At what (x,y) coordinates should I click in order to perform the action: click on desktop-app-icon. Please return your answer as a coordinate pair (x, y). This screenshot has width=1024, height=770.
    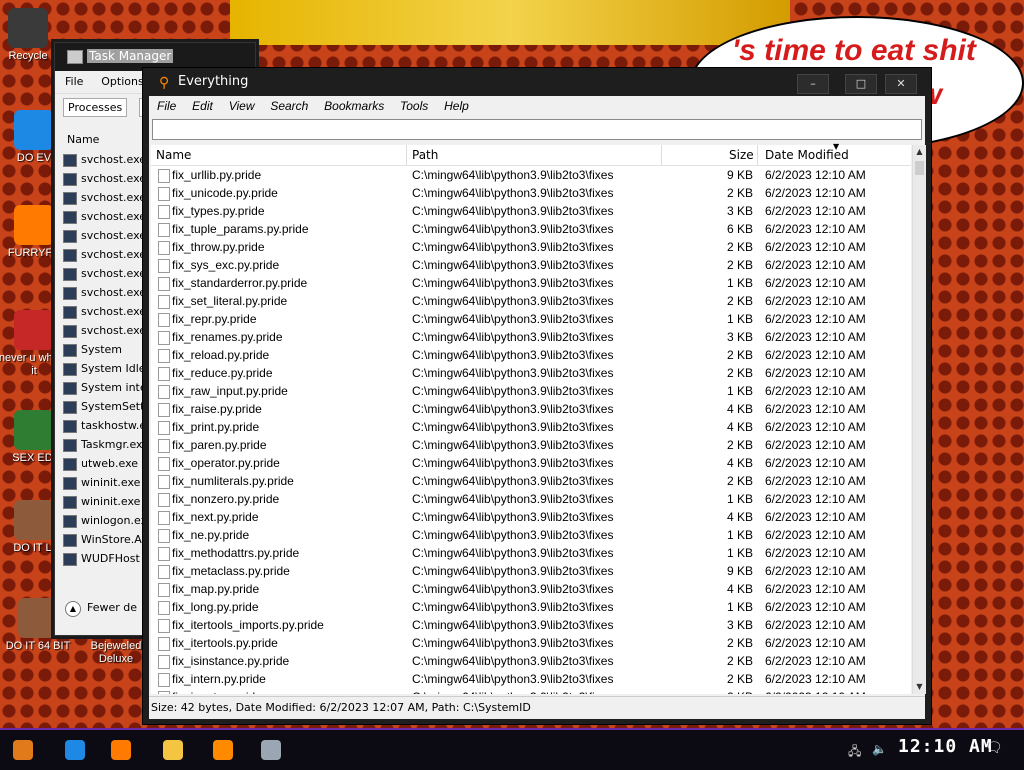
    Looking at the image, I should click on (28, 28).